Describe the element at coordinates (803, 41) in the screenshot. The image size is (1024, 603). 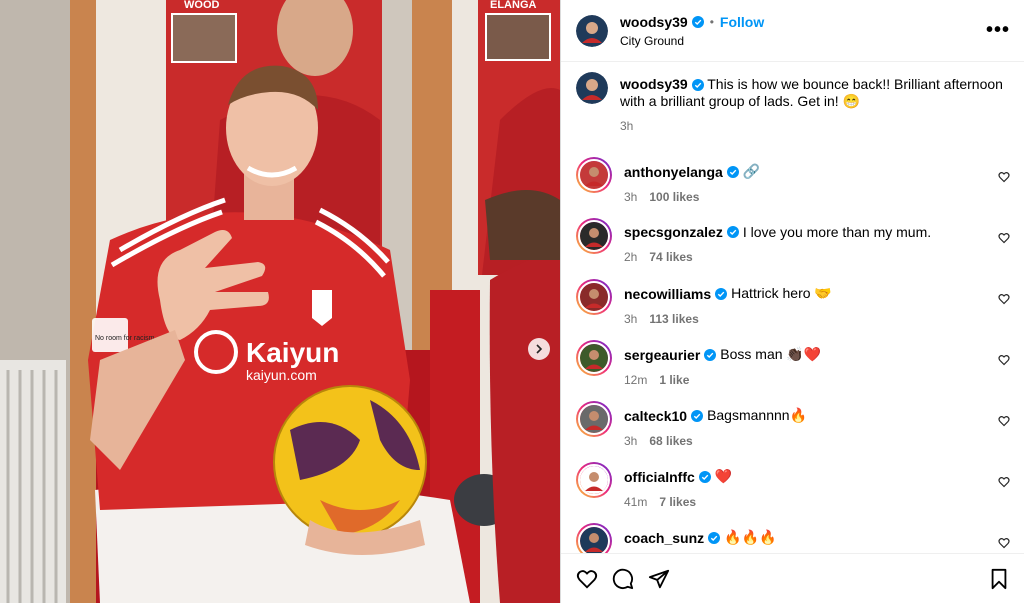
I see `post-location: City Ground` at that location.